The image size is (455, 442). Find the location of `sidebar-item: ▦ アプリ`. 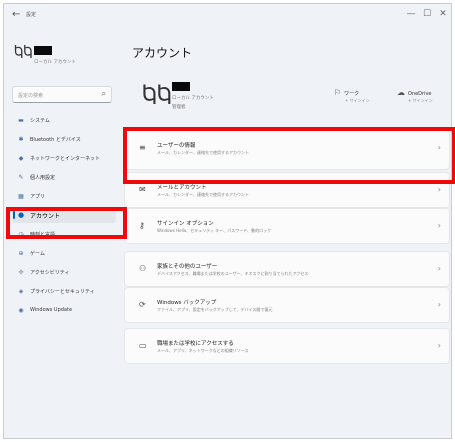

sidebar-item: ▦ アプリ is located at coordinates (64, 196).